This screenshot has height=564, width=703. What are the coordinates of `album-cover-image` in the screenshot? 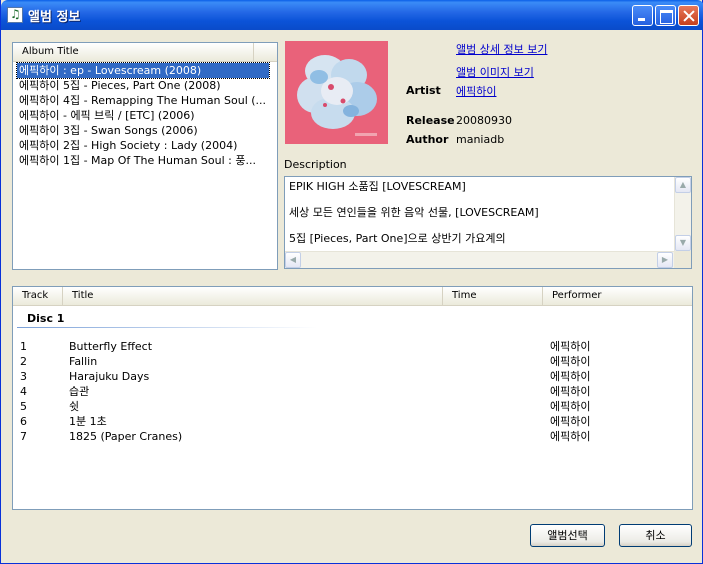 It's located at (336, 92).